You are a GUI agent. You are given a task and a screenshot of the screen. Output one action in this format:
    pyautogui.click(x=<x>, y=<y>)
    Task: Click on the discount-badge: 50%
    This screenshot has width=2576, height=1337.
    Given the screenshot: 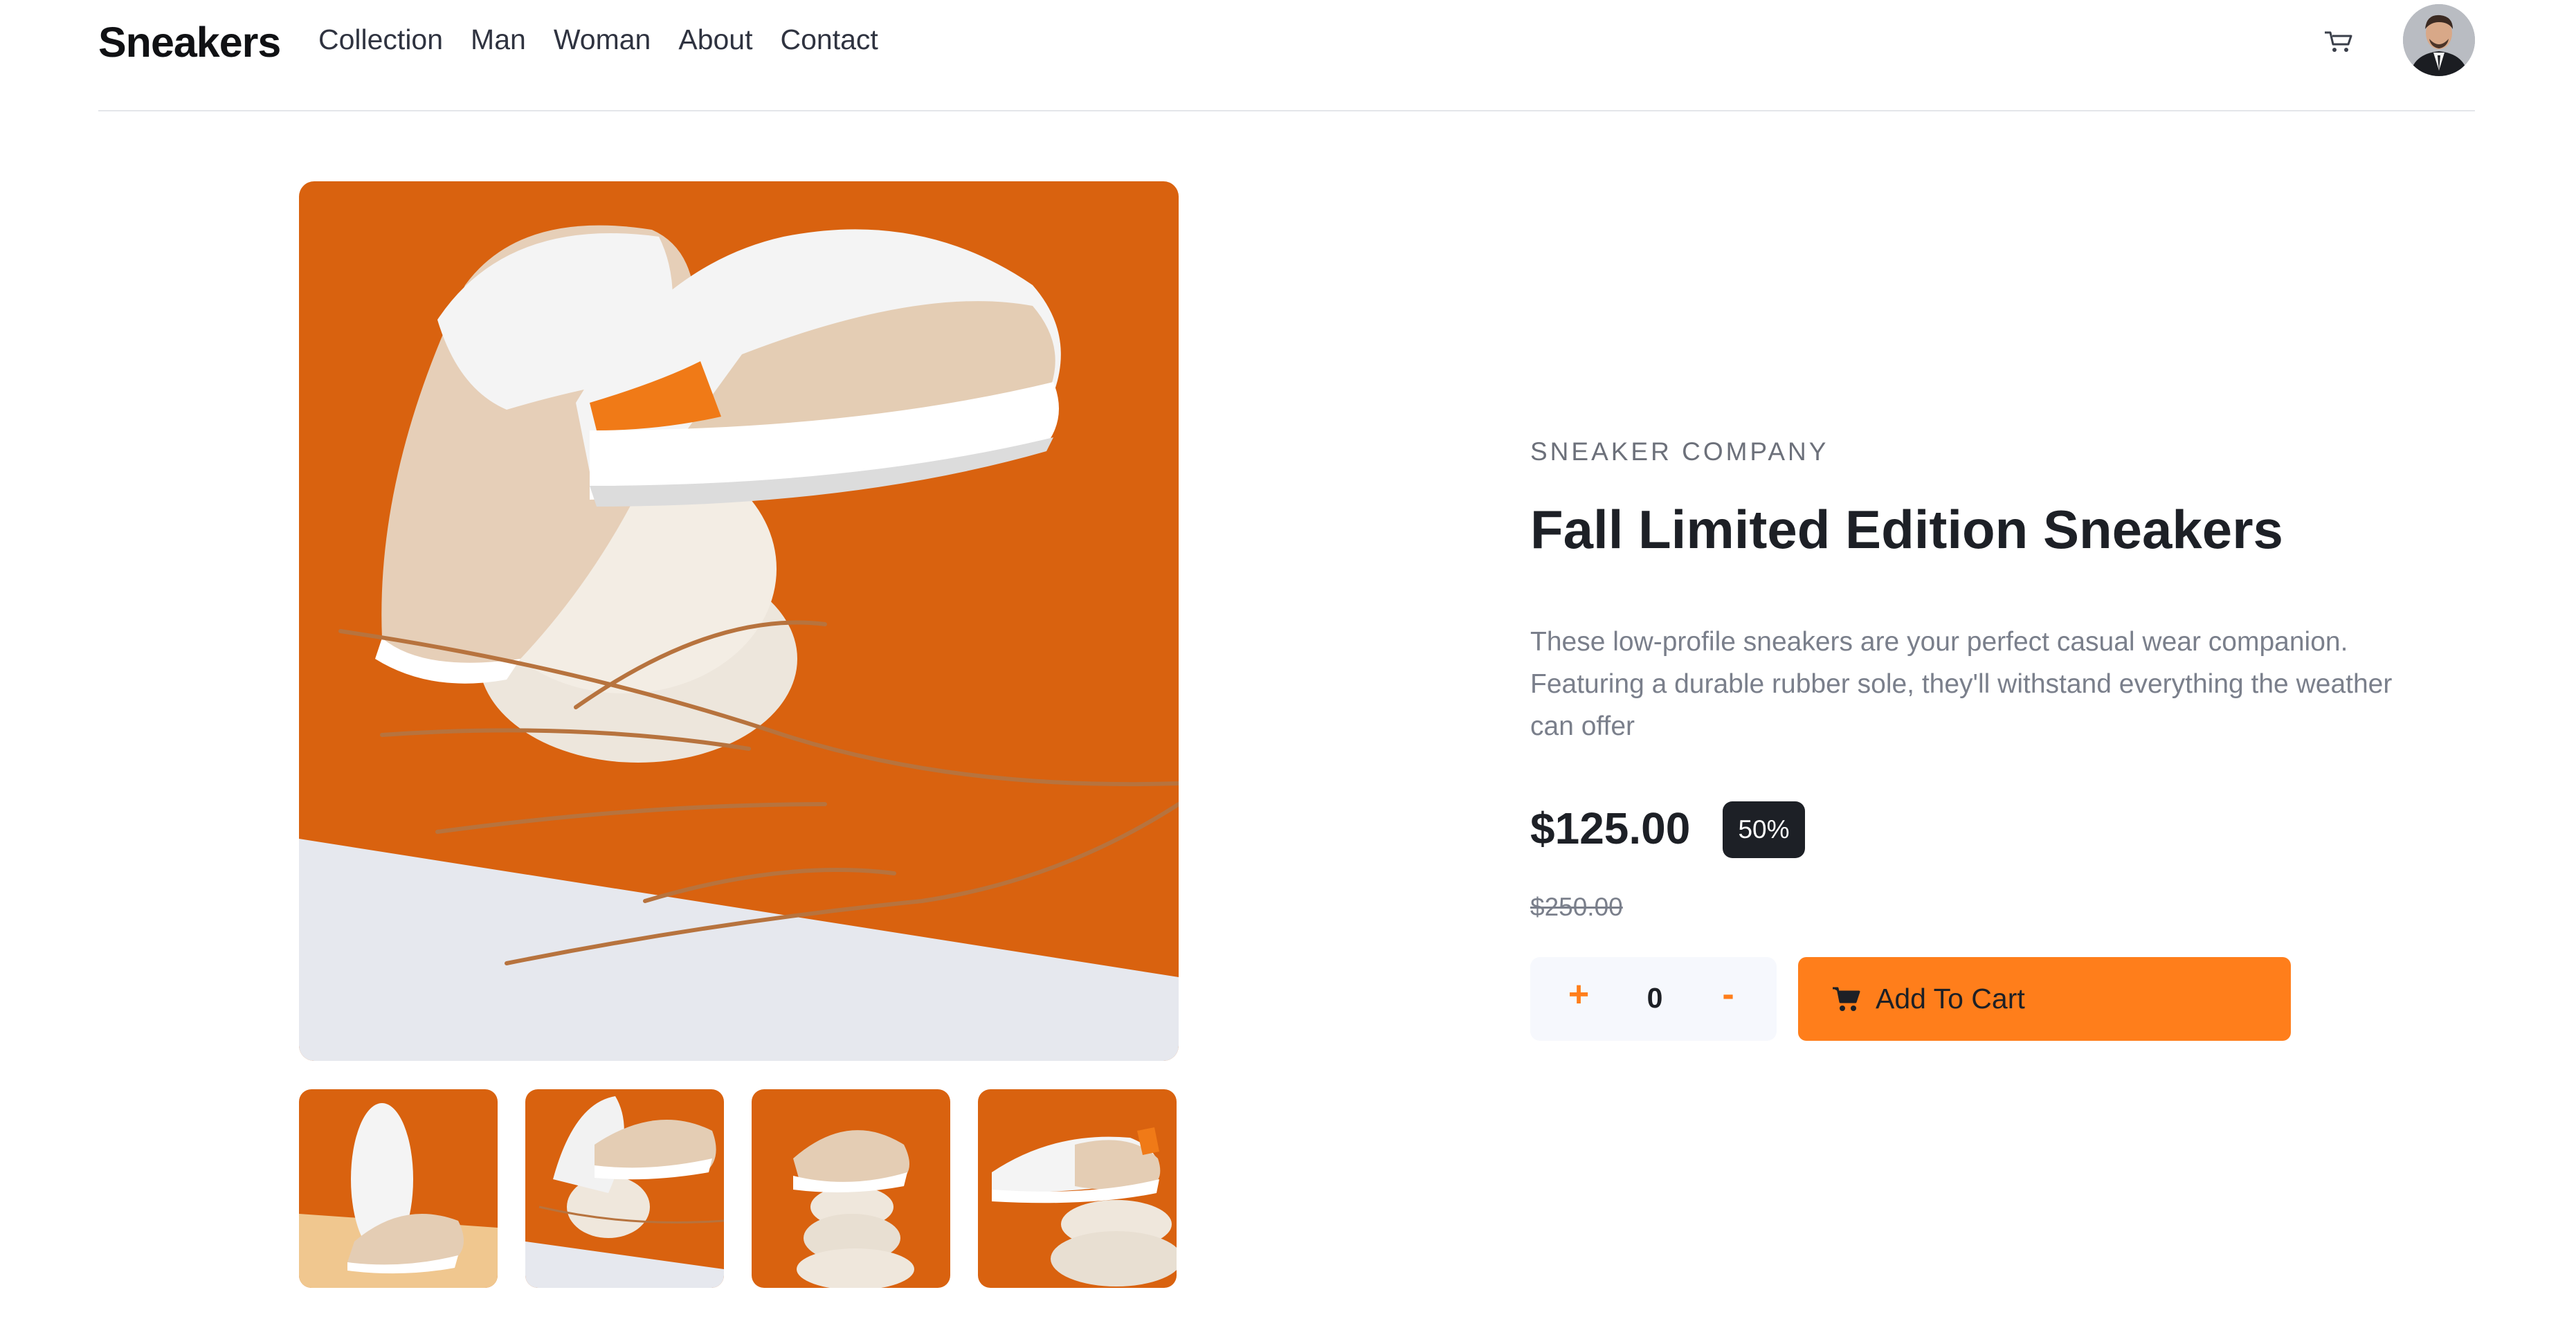 What is the action you would take?
    pyautogui.click(x=1764, y=829)
    